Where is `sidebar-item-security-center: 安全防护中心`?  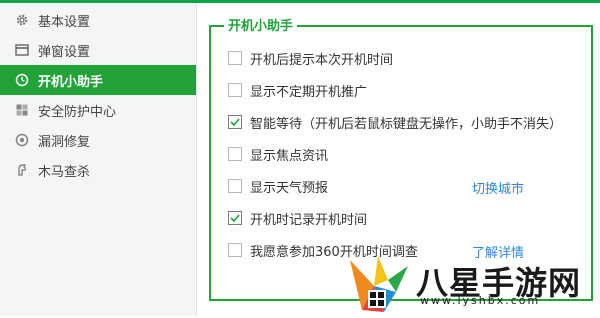 sidebar-item-security-center: 安全防护中心 is located at coordinates (98, 110).